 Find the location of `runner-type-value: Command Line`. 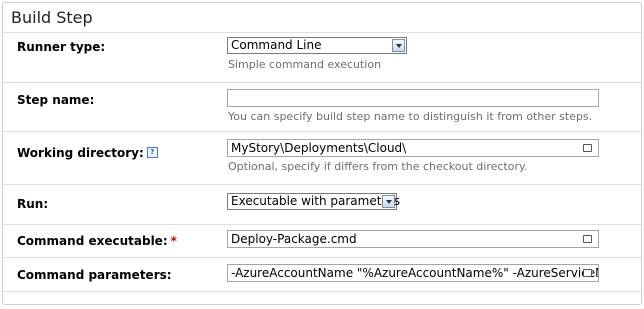

runner-type-value: Command Line is located at coordinates (276, 45).